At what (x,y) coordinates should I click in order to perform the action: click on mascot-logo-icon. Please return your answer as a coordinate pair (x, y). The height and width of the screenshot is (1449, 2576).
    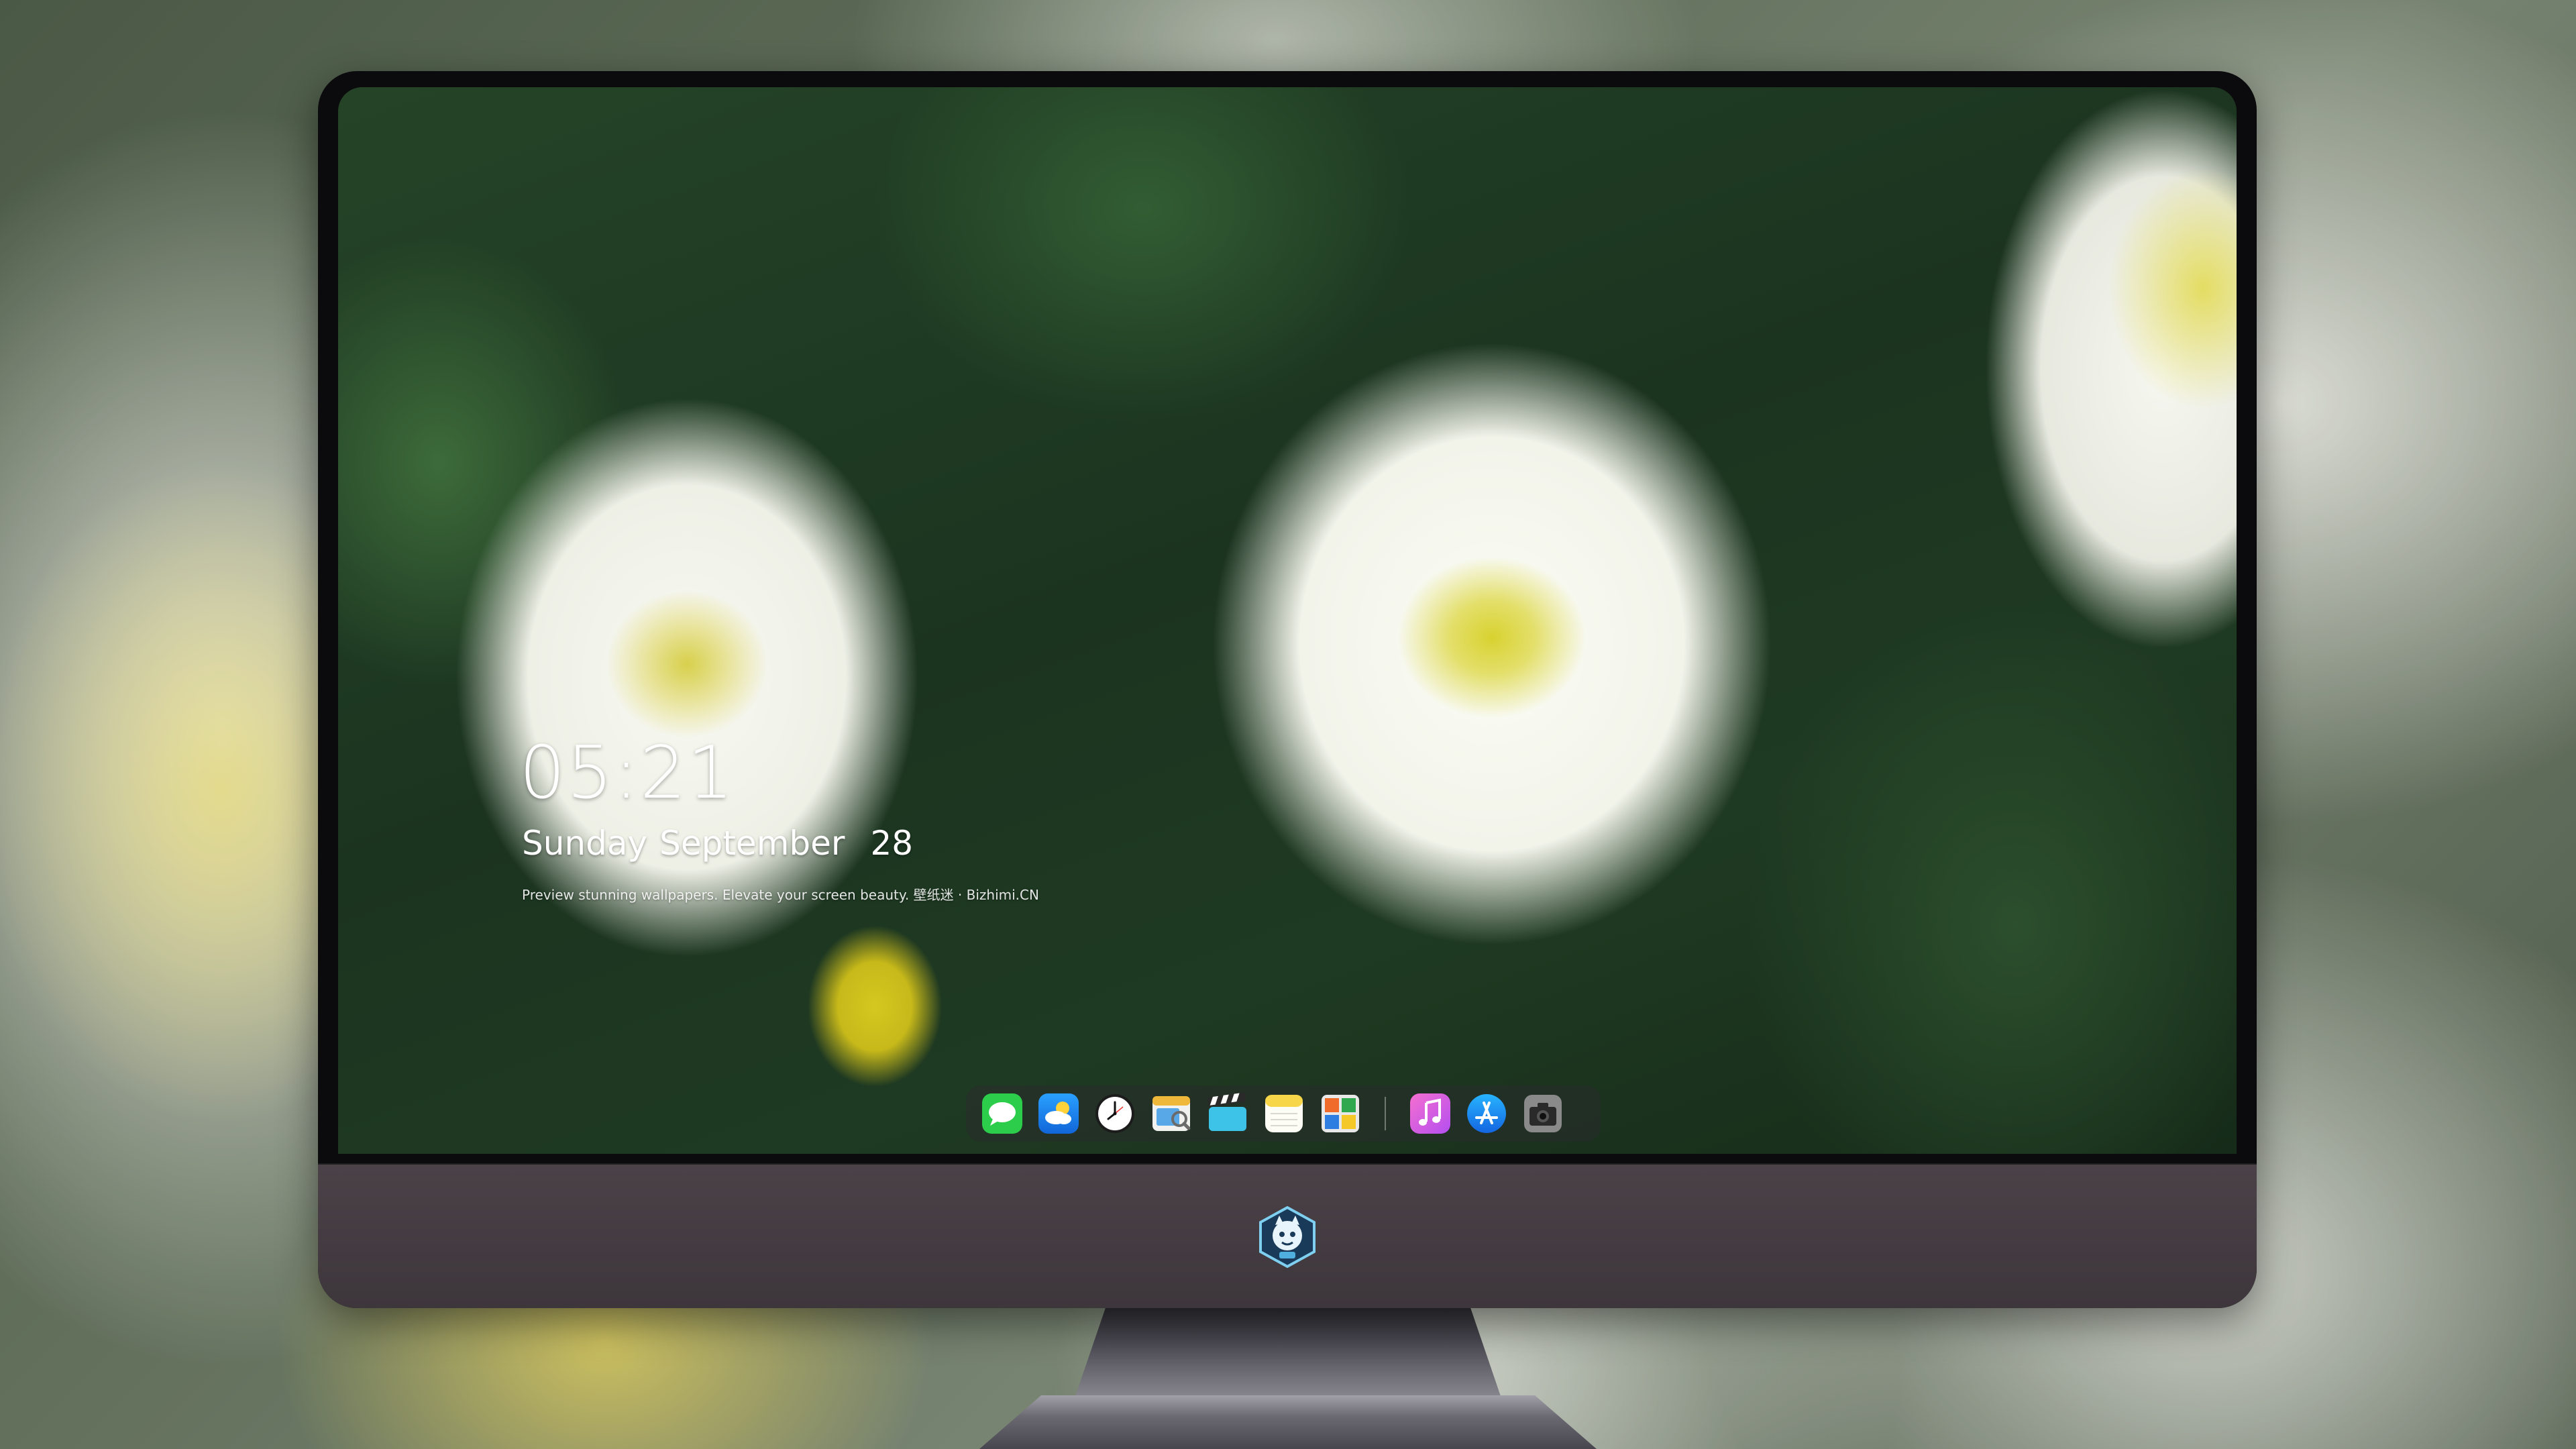
    Looking at the image, I should click on (1287, 1237).